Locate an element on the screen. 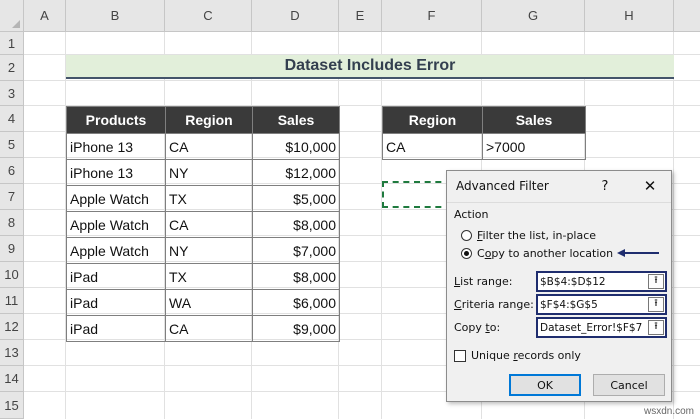 Image resolution: width=700 pixels, height=419 pixels. row-header-3: 3 is located at coordinates (12, 93).